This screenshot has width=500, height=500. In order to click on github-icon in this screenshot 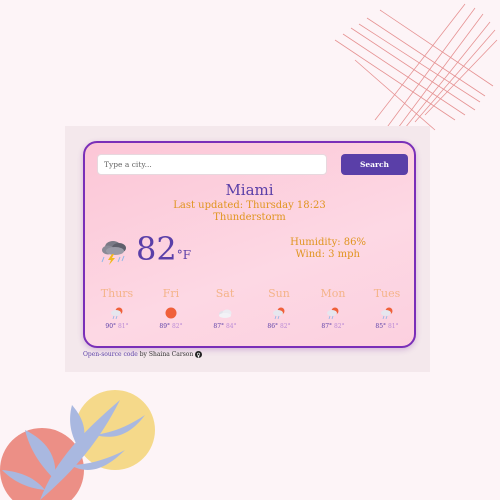, I will do `click(199, 354)`.